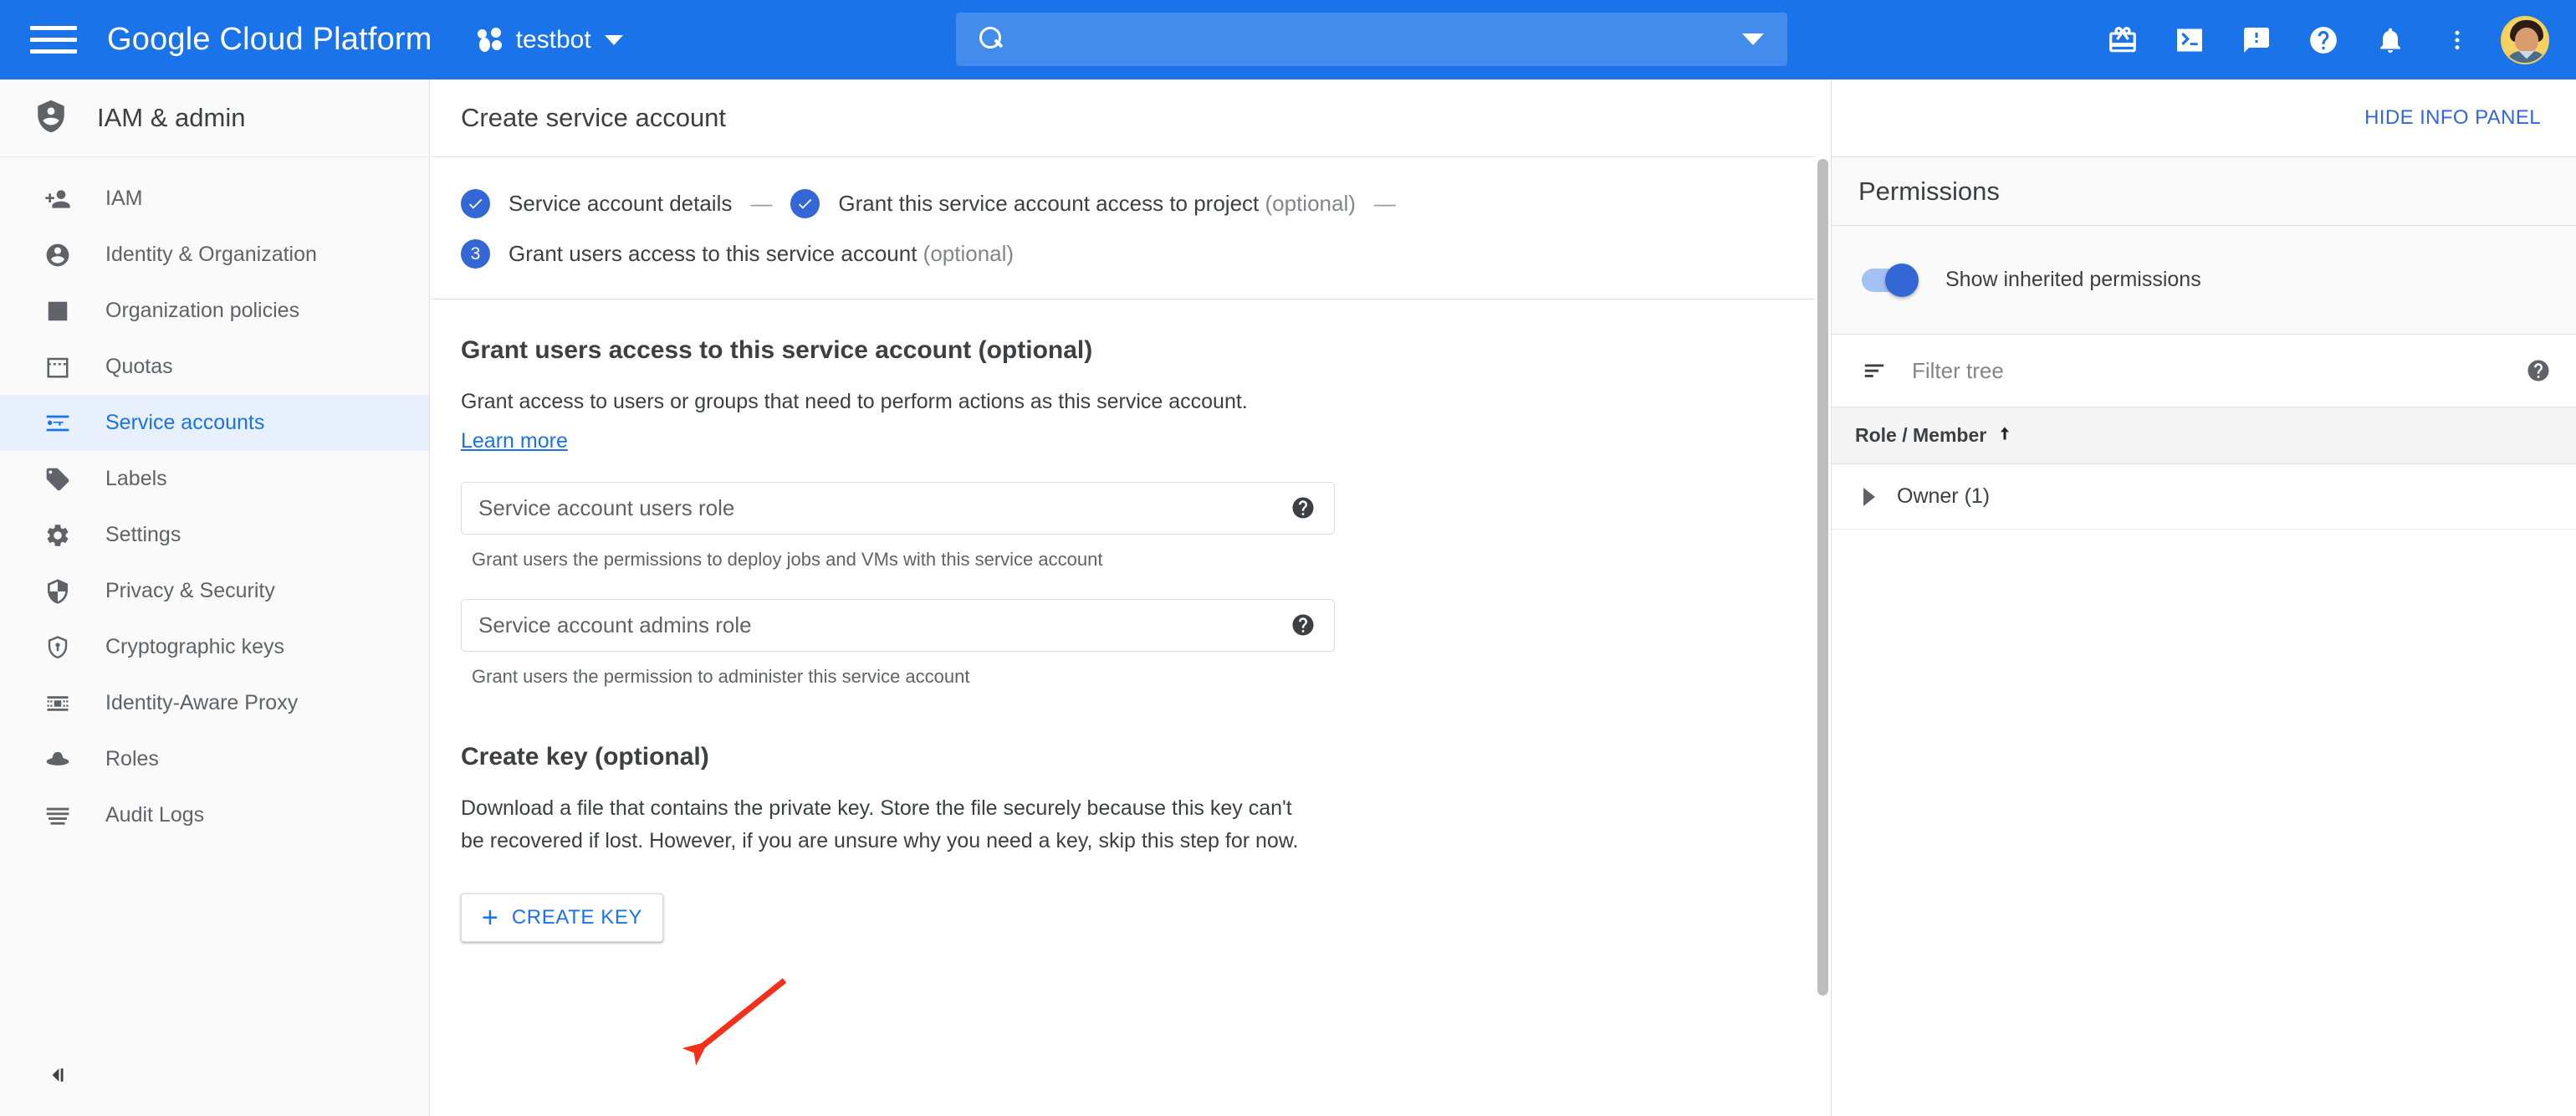  What do you see at coordinates (57, 367) in the screenshot?
I see `quota-calendar-icon` at bounding box center [57, 367].